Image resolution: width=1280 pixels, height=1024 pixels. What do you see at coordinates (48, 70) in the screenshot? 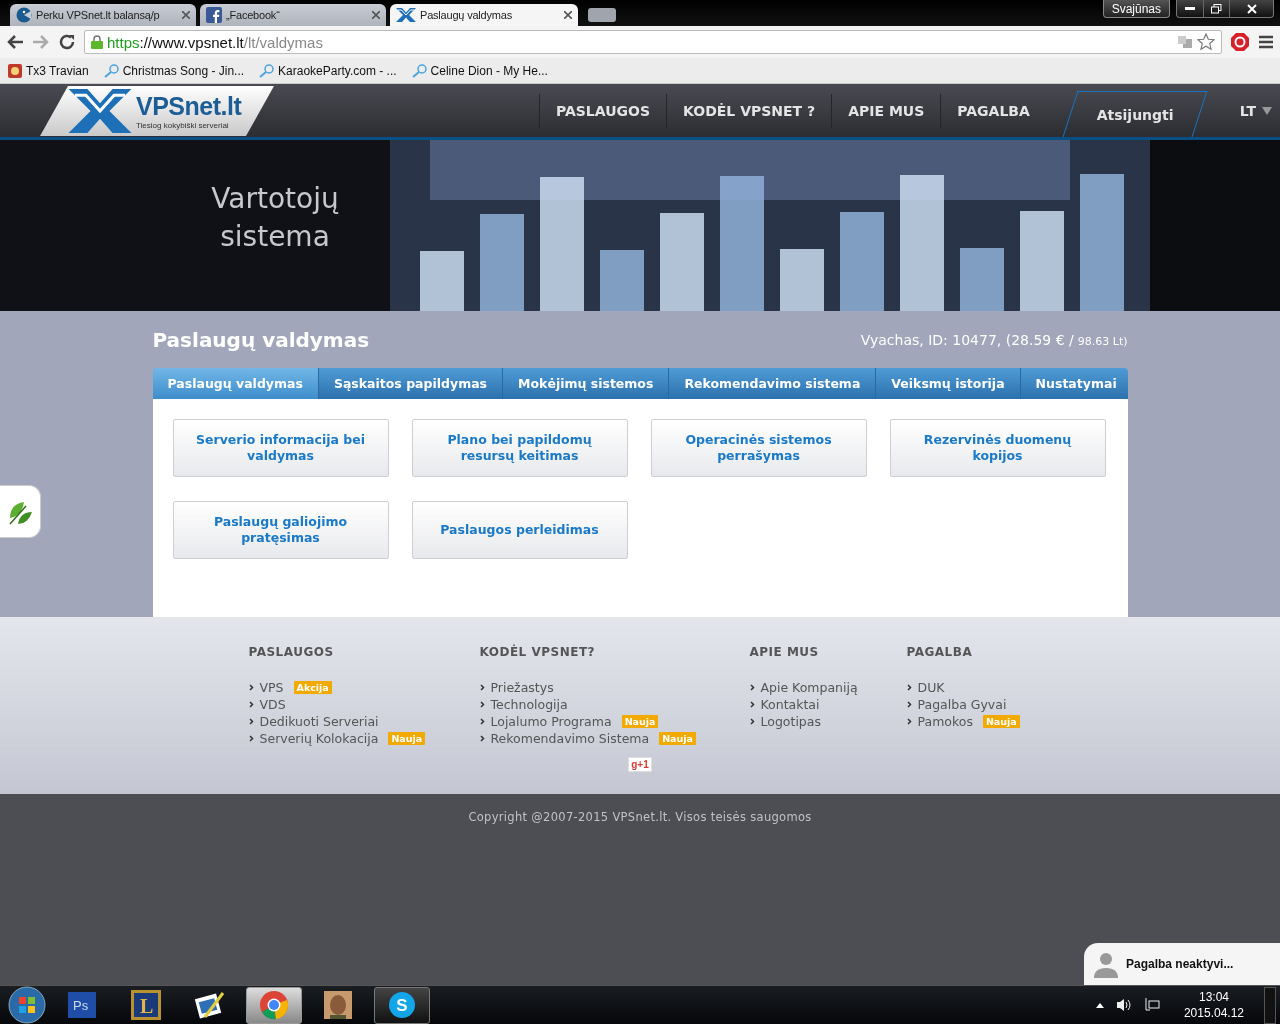
I see `bookmark: Tx3 Travian` at bounding box center [48, 70].